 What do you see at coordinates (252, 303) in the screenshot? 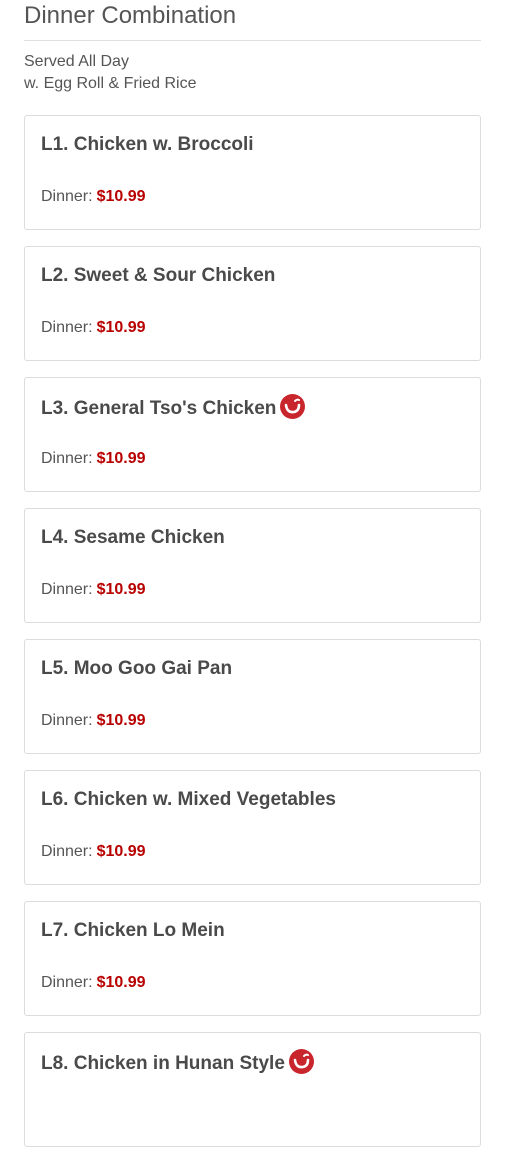
I see `menu-item-card: L2. Sweet & Sour Chicken Dinner: $10.99` at bounding box center [252, 303].